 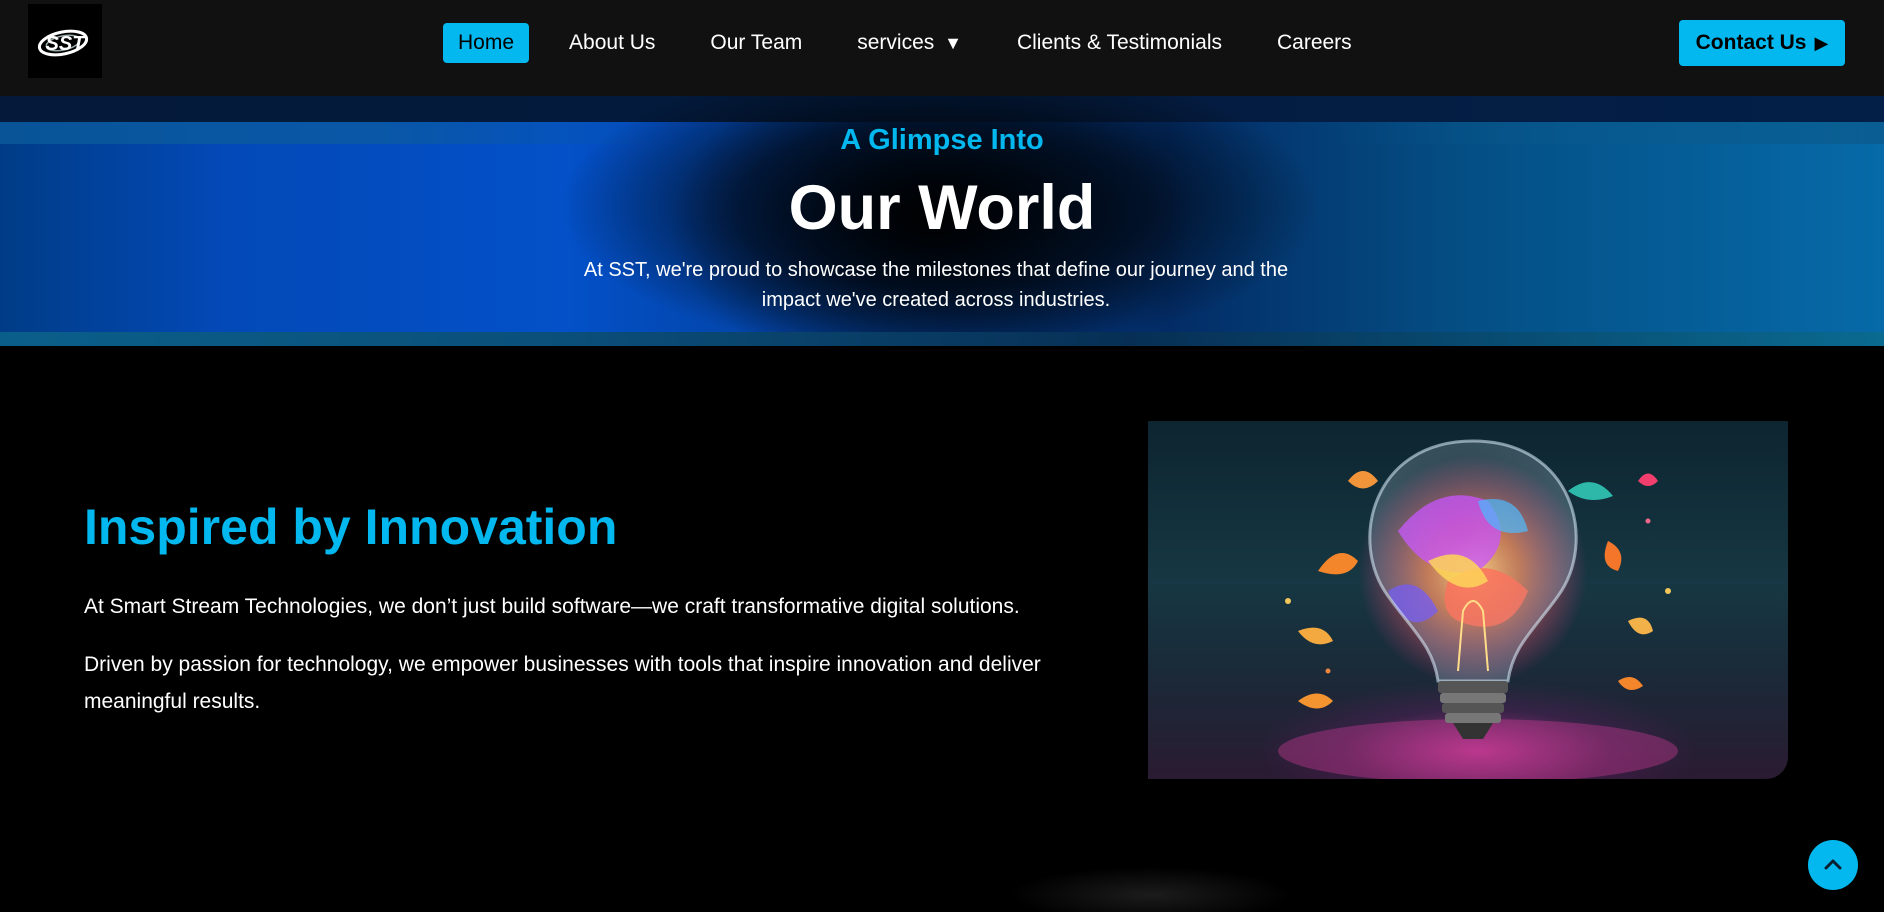 What do you see at coordinates (942, 140) in the screenshot?
I see `hero-subtitle: A Glimpse Into` at bounding box center [942, 140].